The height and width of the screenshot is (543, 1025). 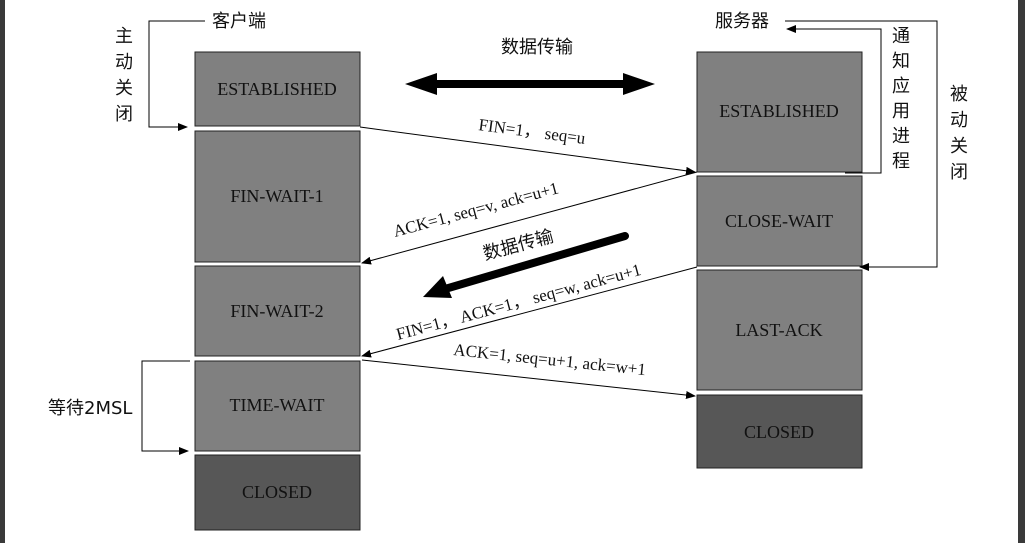 What do you see at coordinates (421, 84) in the screenshot?
I see `double-arrow-left-head` at bounding box center [421, 84].